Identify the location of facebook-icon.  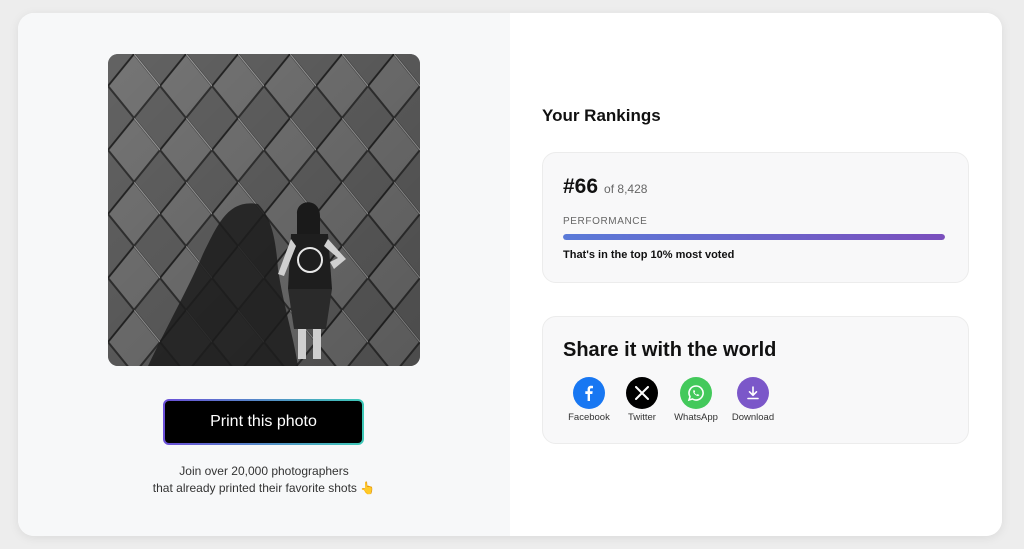
(589, 393).